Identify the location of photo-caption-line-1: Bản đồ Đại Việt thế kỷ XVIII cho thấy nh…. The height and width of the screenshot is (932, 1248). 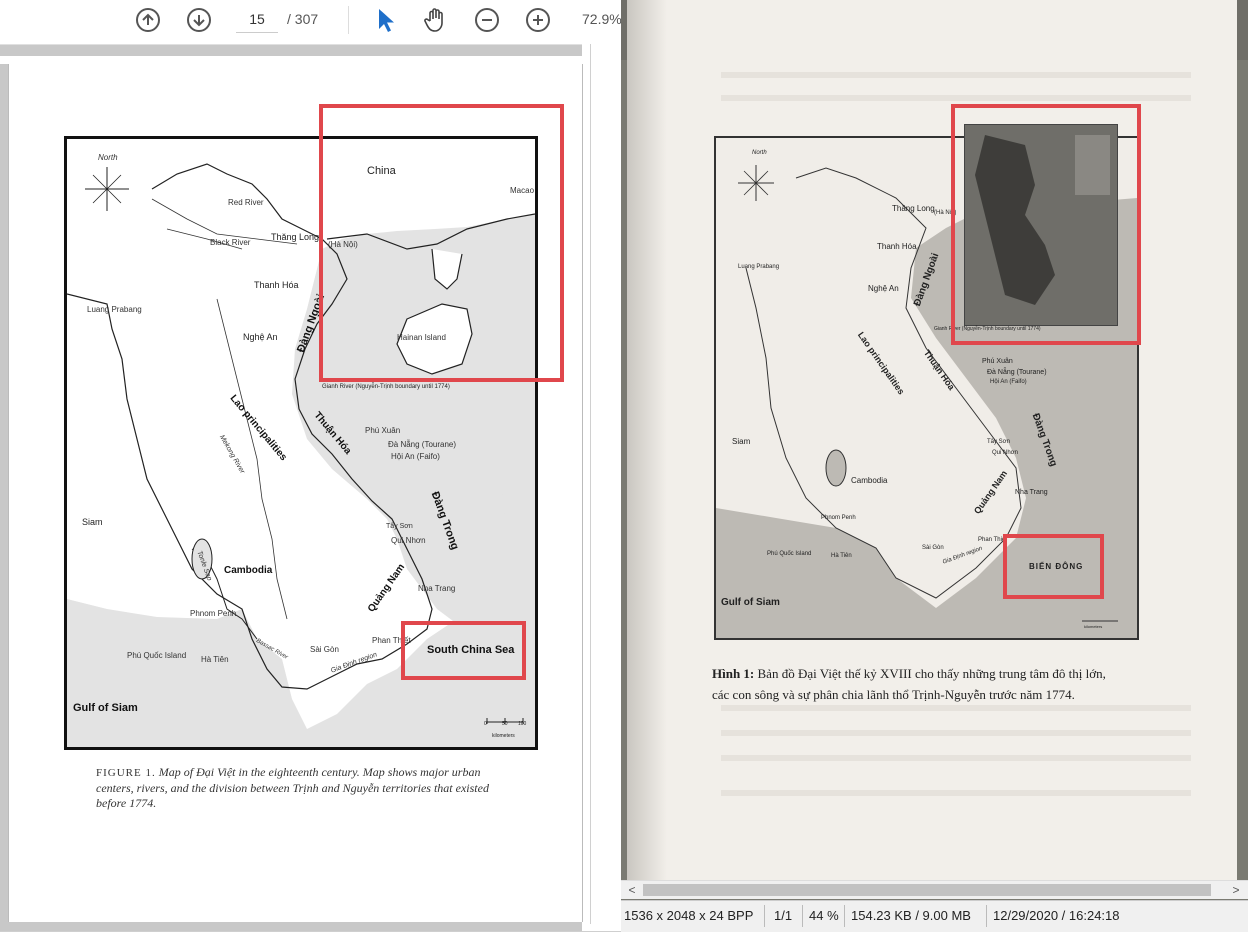
(930, 673).